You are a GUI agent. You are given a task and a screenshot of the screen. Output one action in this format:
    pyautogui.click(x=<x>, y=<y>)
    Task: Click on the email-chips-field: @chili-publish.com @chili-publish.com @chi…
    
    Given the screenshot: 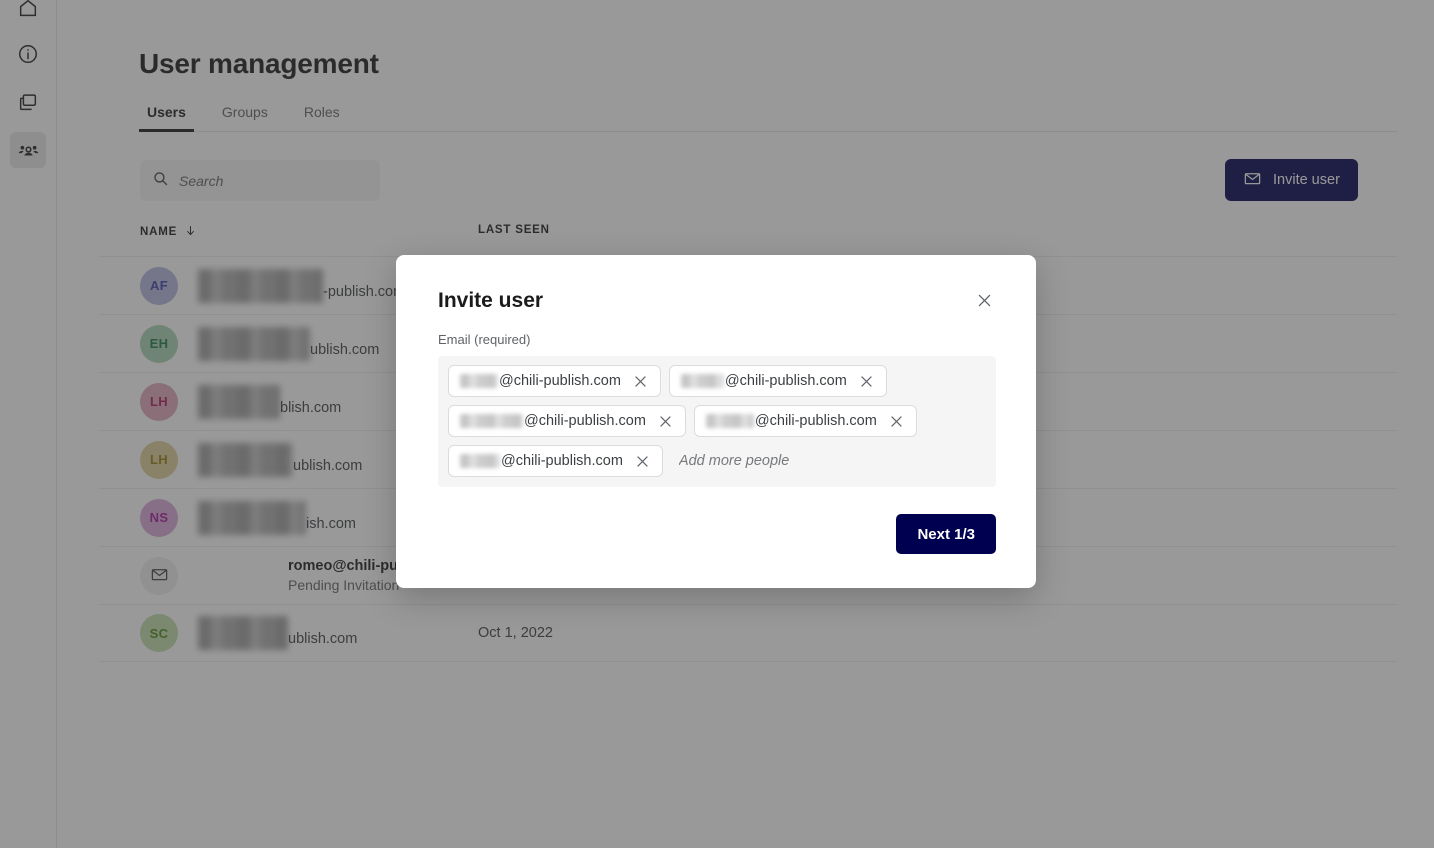 What is the action you would take?
    pyautogui.click(x=717, y=421)
    